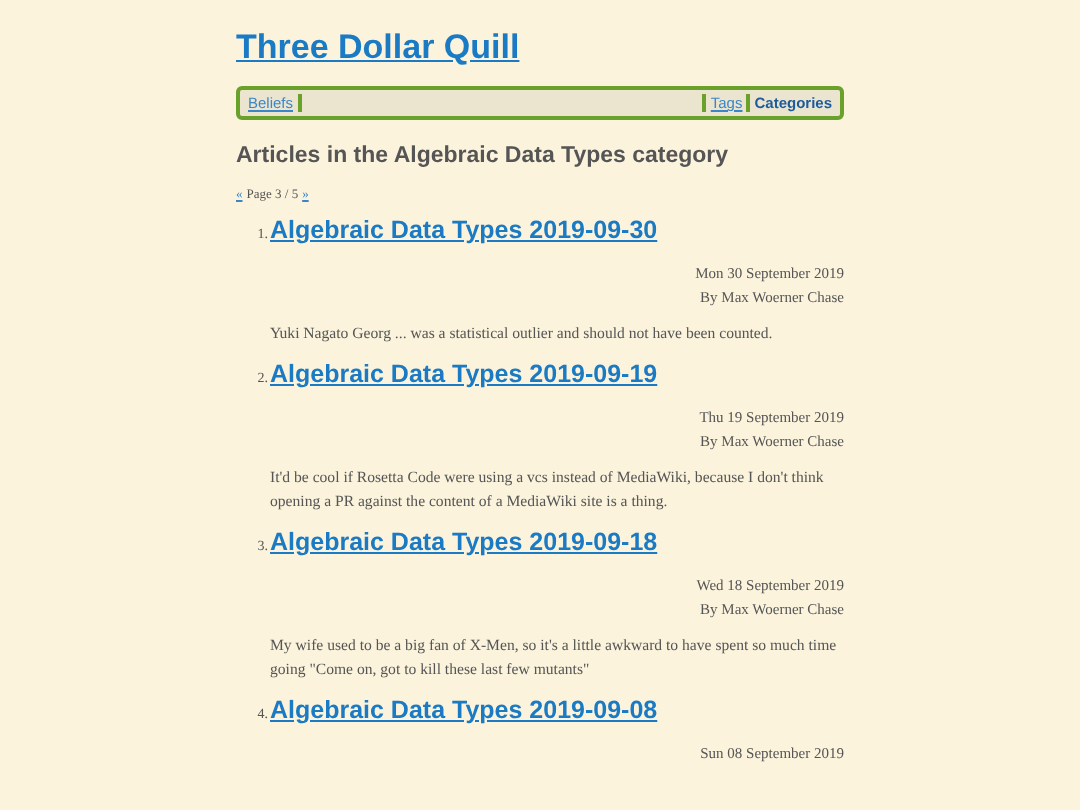  I want to click on article-title-link: Algebraic Data Types 2019-09-30, so click(464, 230).